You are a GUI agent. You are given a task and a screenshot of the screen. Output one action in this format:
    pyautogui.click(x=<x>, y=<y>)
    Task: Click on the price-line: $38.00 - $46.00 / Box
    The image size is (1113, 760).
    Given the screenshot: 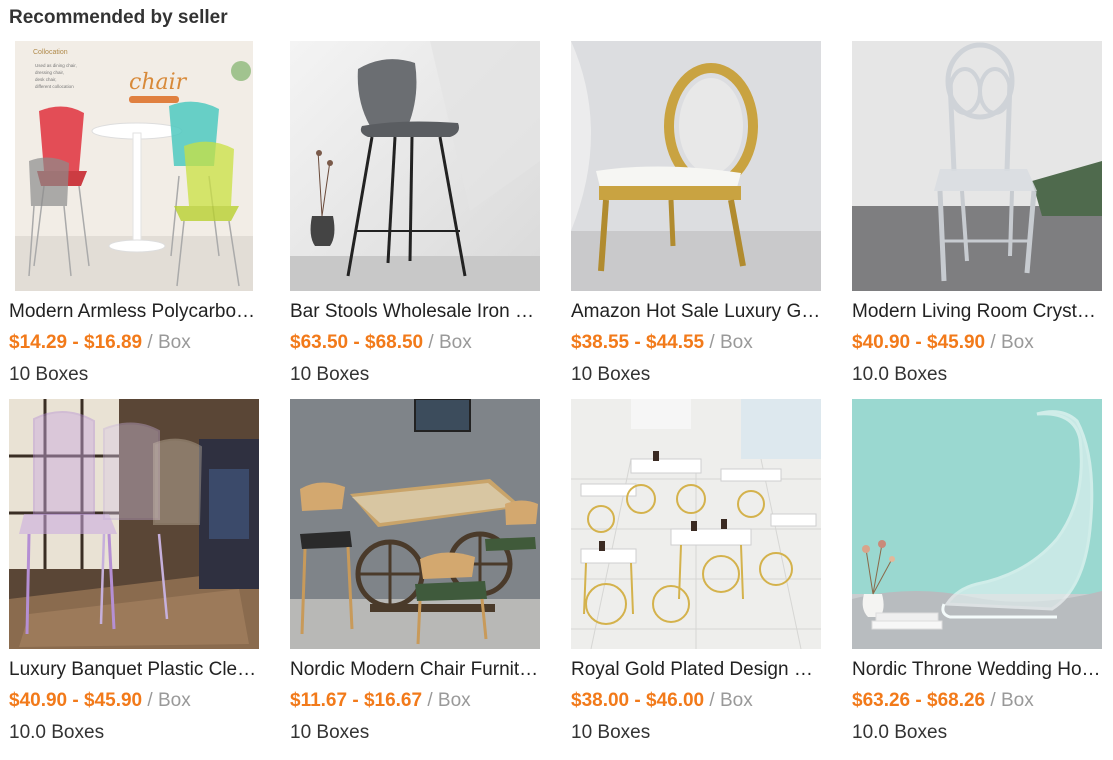 What is the action you would take?
    pyautogui.click(x=696, y=701)
    